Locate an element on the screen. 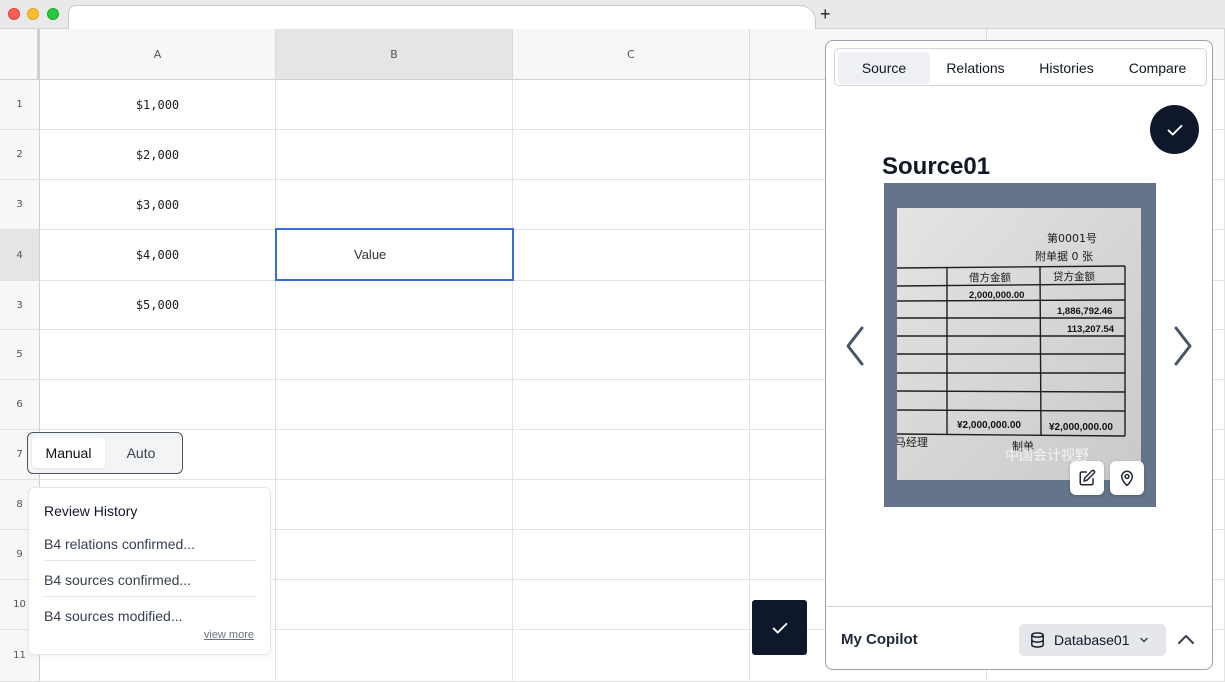 Image resolution: width=1225 pixels, height=682 pixels. column-header-b: B is located at coordinates (394, 54).